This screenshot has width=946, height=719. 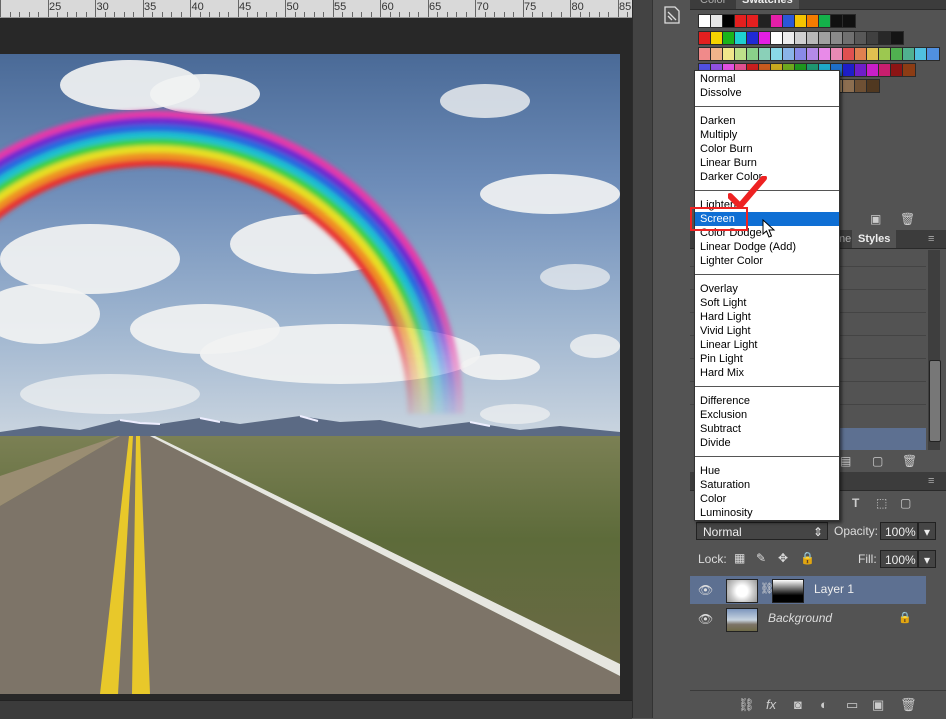 I want to click on blend-option-linear-burn: Linear Burn, so click(x=767, y=163).